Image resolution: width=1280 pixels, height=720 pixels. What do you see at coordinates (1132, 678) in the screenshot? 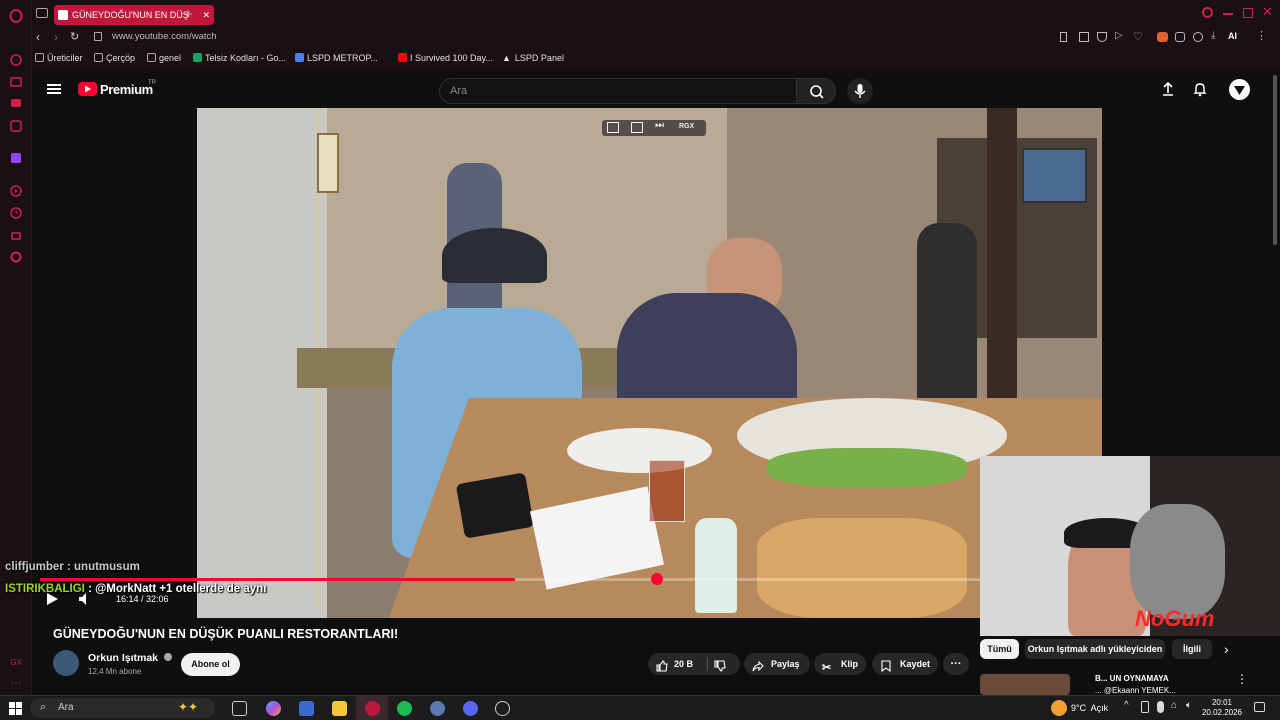
I see `up-next-title: B... UN OYNAMAYA` at bounding box center [1132, 678].